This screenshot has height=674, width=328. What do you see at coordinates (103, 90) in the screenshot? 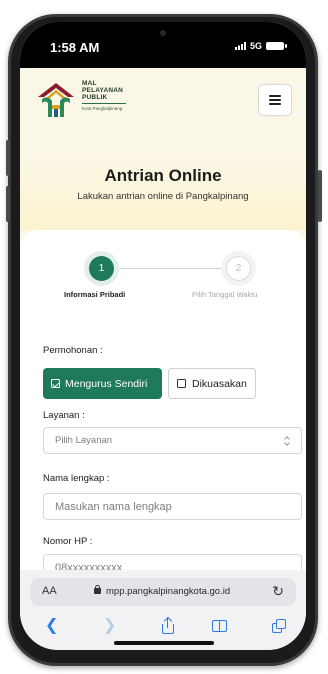
I see `brand-line-2: PELAYANAN` at bounding box center [103, 90].